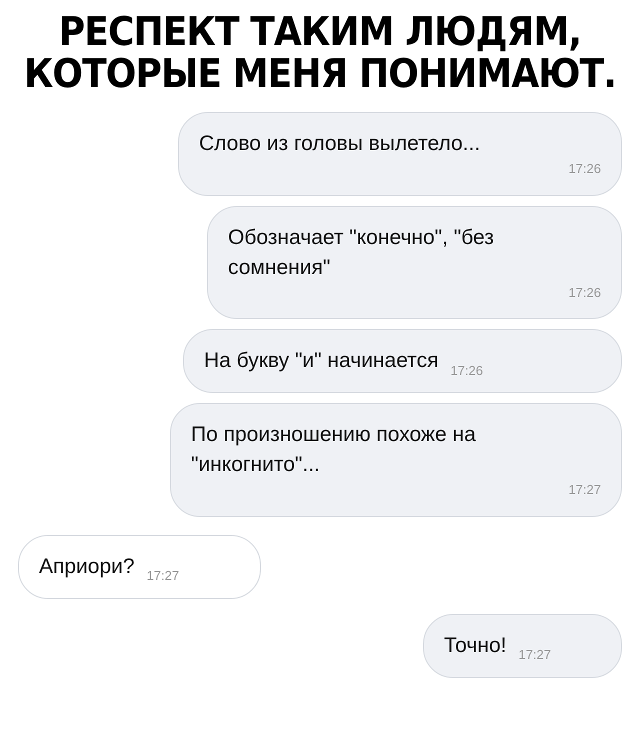 The image size is (640, 747). What do you see at coordinates (361, 252) in the screenshot?
I see `message-text: Обозначает "конечно", "без сомнения"` at bounding box center [361, 252].